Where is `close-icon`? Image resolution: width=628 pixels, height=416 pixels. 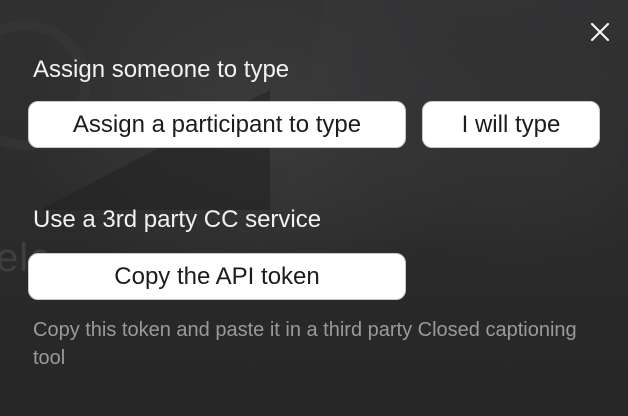
close-icon is located at coordinates (600, 32).